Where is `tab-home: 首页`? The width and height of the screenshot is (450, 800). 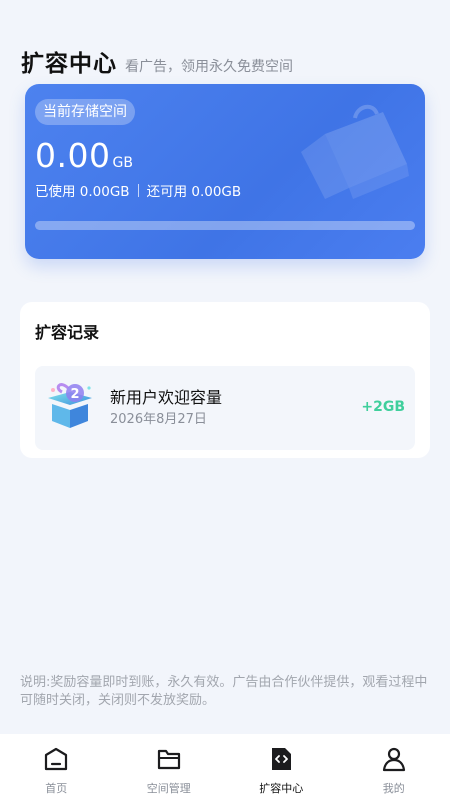 tab-home: 首页 is located at coordinates (56, 767).